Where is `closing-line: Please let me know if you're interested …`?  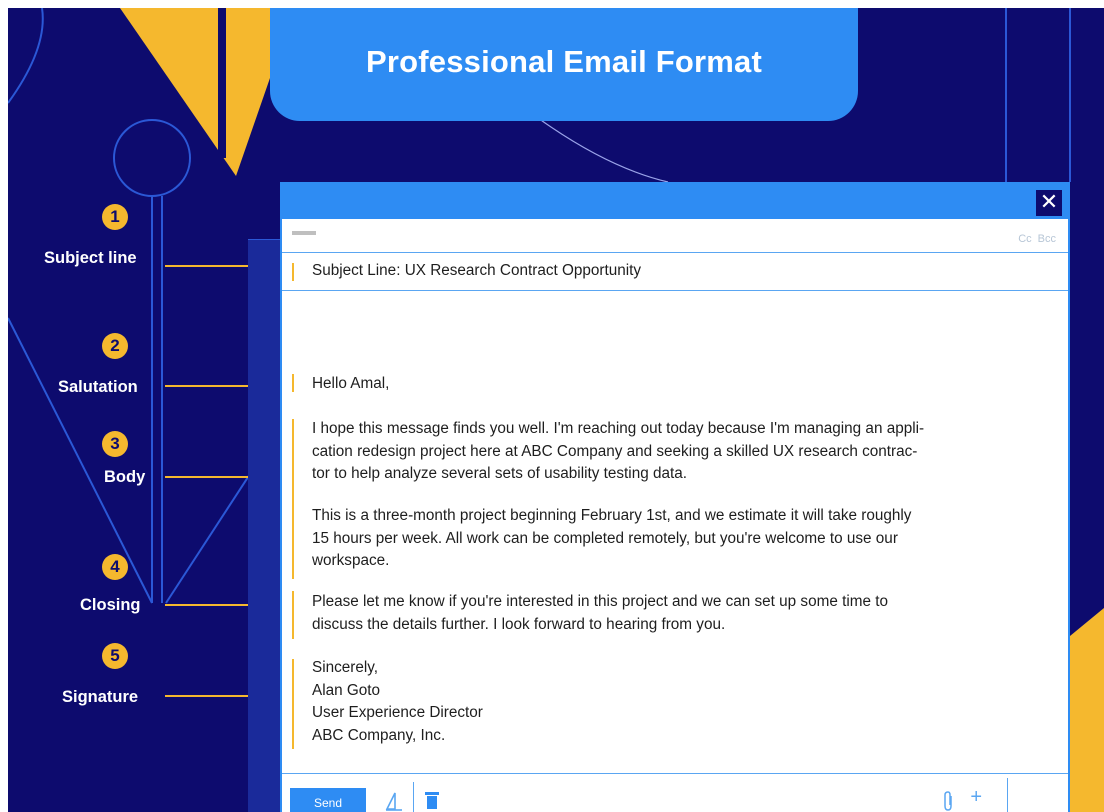
closing-line: Please let me know if you're interested … is located at coordinates (600, 601).